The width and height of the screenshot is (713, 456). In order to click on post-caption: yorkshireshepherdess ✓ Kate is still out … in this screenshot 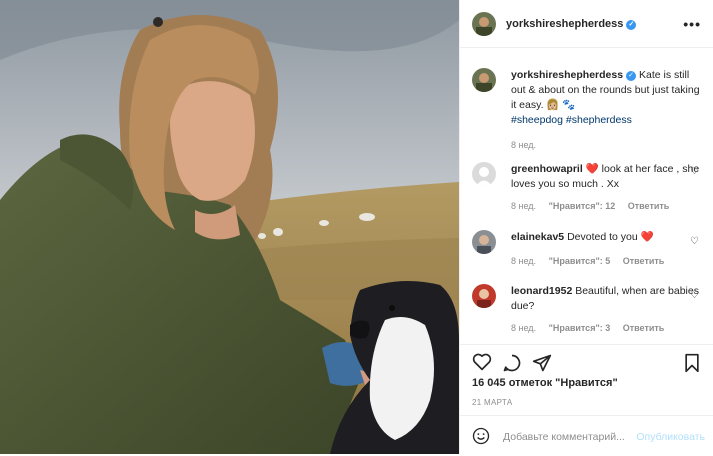, I will do `click(587, 110)`.